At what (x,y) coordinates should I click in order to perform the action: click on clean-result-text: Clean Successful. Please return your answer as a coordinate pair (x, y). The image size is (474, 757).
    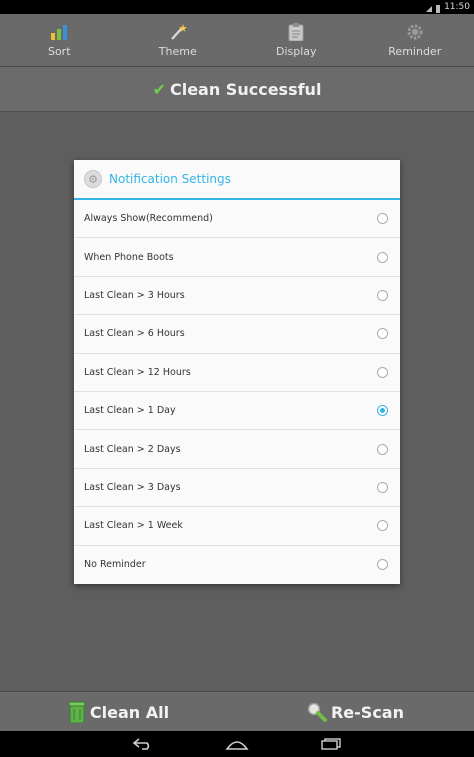
    Looking at the image, I should click on (245, 89).